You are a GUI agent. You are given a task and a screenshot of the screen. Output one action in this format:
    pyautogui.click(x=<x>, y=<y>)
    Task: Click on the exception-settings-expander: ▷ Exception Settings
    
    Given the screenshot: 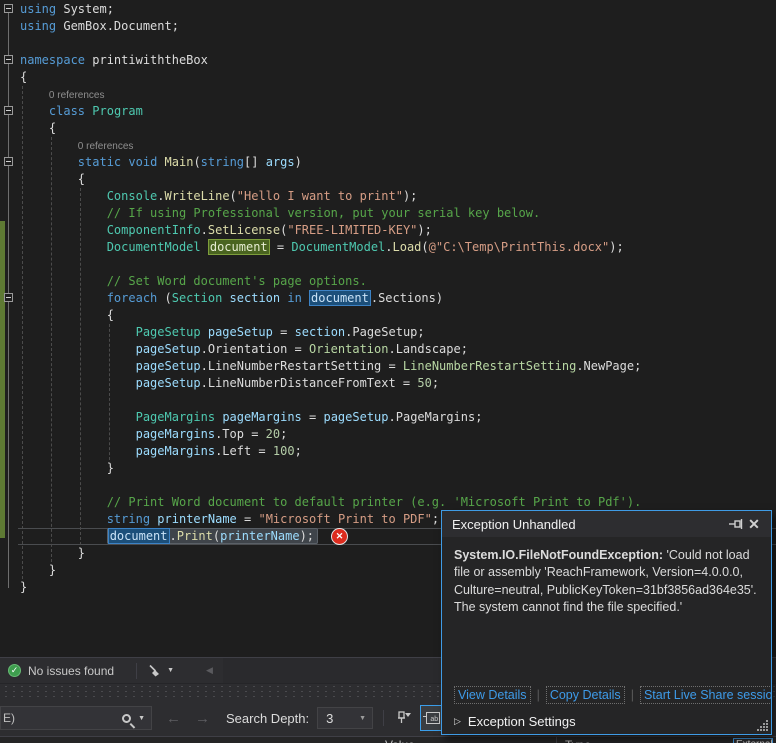 What is the action you would take?
    pyautogui.click(x=606, y=721)
    